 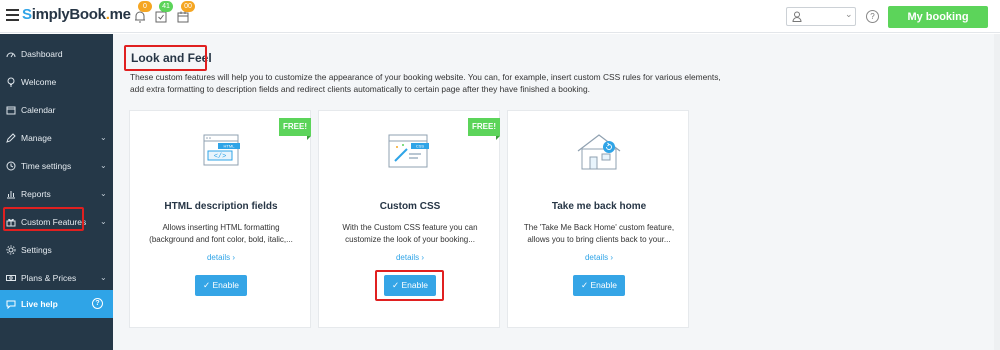 I want to click on clock-icon, so click(x=11, y=166).